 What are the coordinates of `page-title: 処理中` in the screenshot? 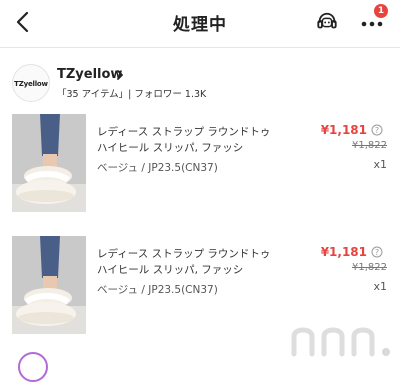 It's located at (200, 25).